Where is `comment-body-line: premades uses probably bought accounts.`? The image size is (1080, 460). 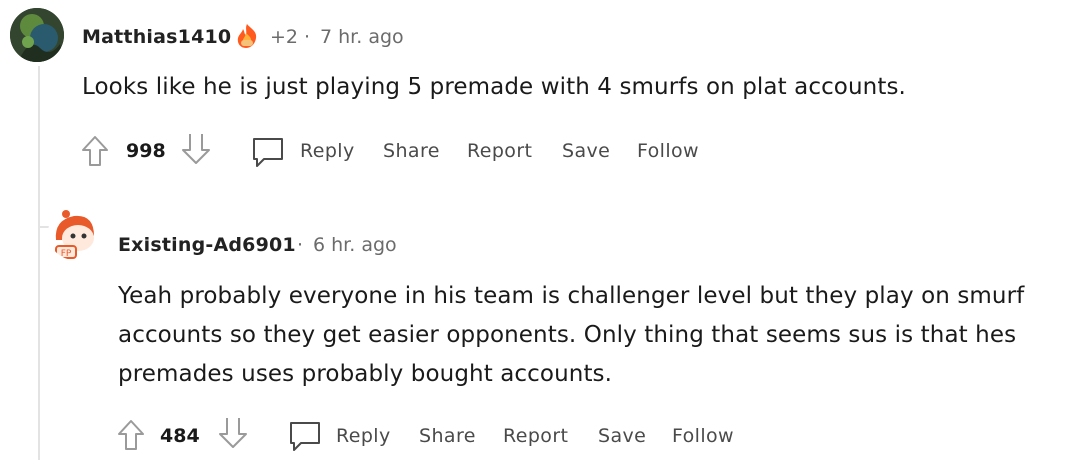
comment-body-line: premades uses probably bought accounts. is located at coordinates (365, 374).